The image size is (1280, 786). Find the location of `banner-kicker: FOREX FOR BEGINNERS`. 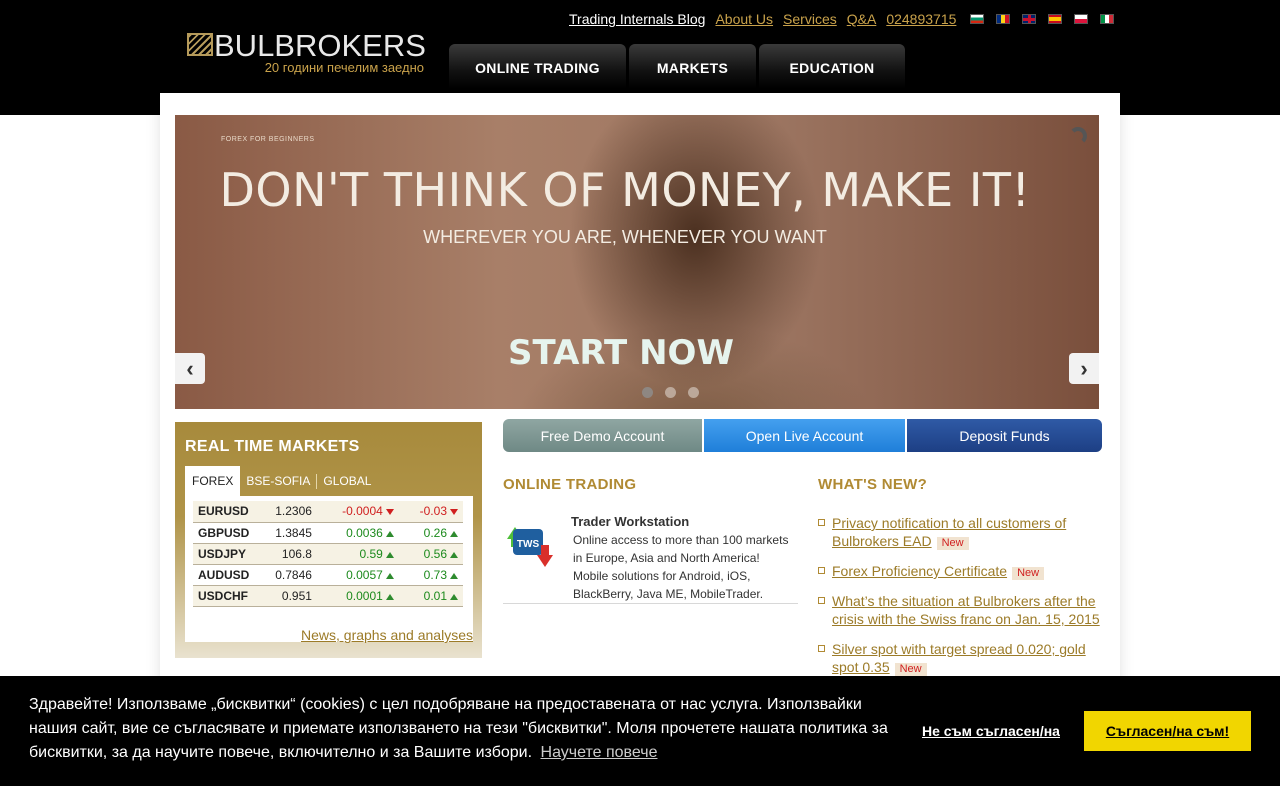

banner-kicker: FOREX FOR BEGINNERS is located at coordinates (268, 139).